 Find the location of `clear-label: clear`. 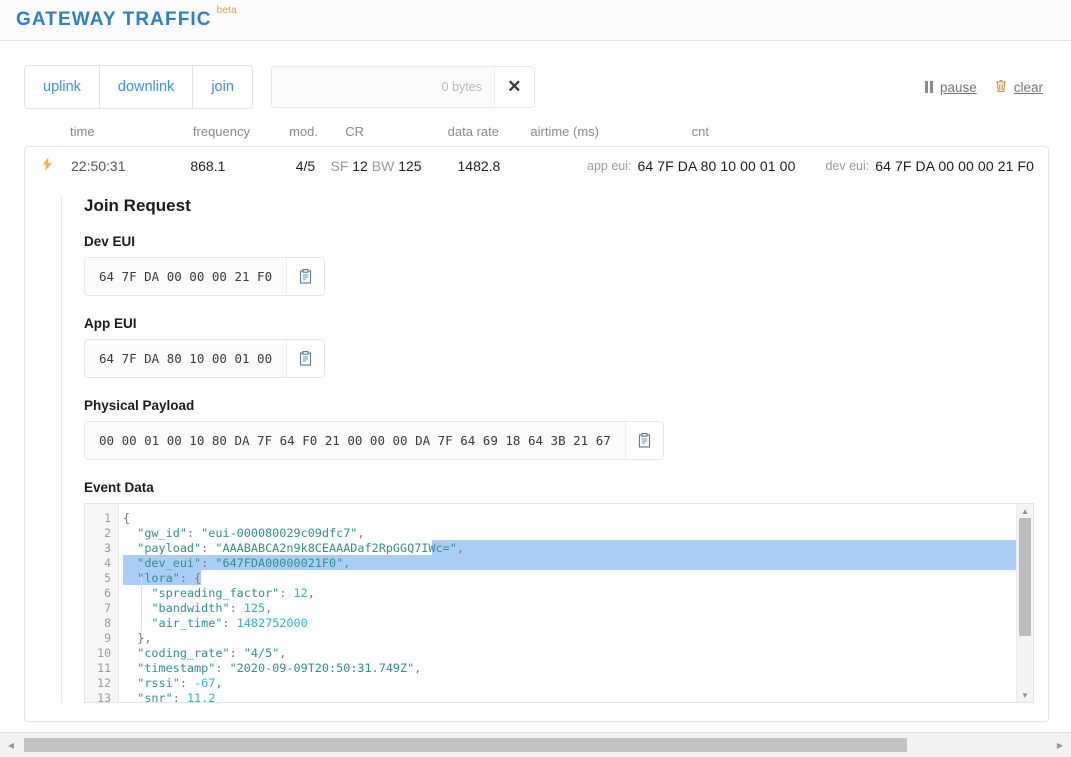

clear-label: clear is located at coordinates (1028, 87).